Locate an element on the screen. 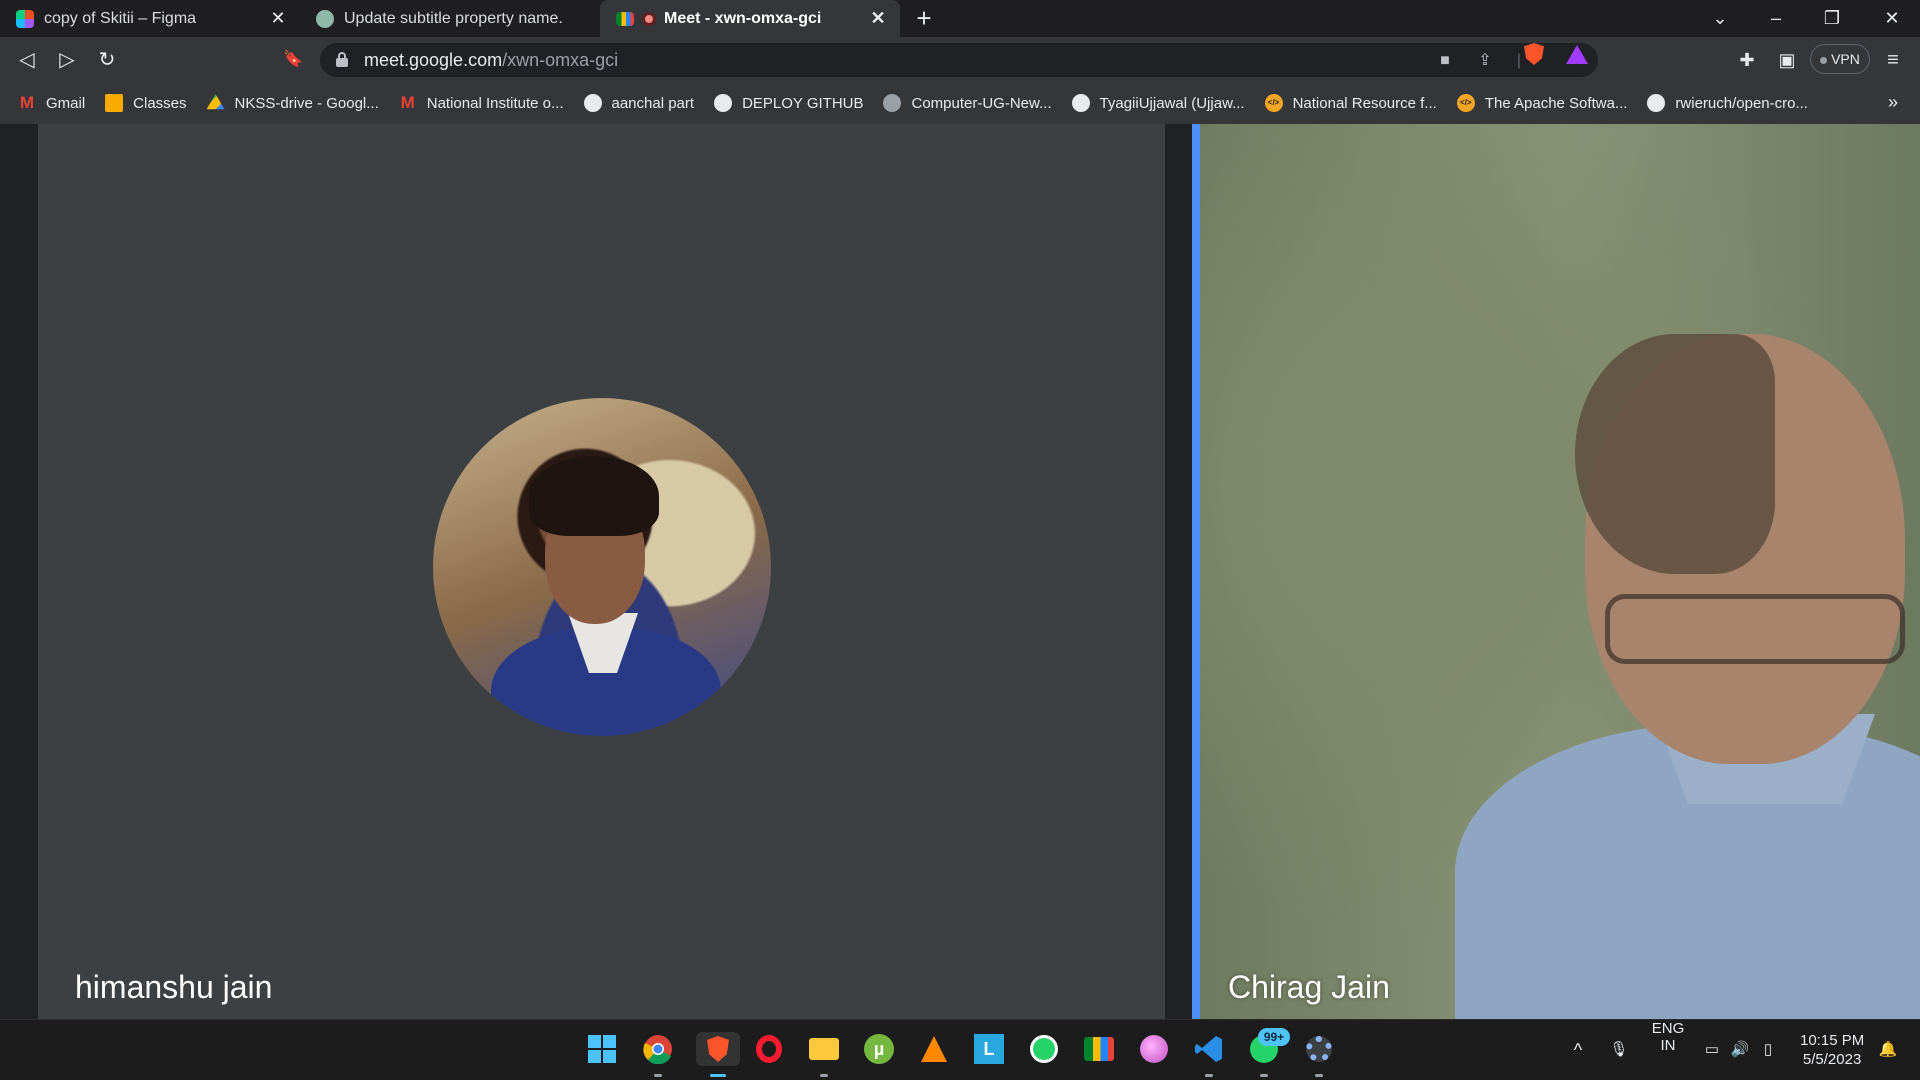 This screenshot has width=1920, height=1080. start-icon is located at coordinates (602, 1049).